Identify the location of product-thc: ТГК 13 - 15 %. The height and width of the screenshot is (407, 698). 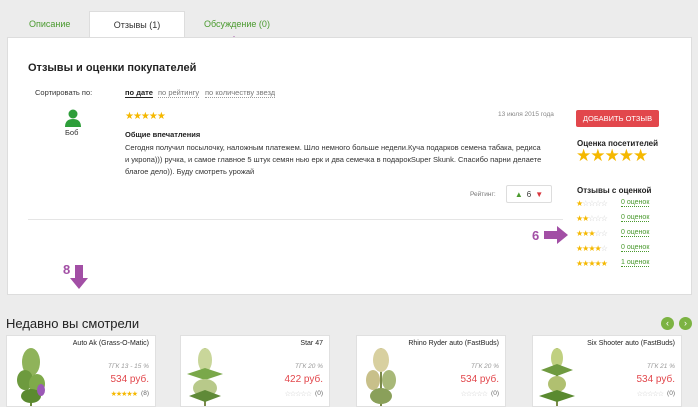
(128, 366).